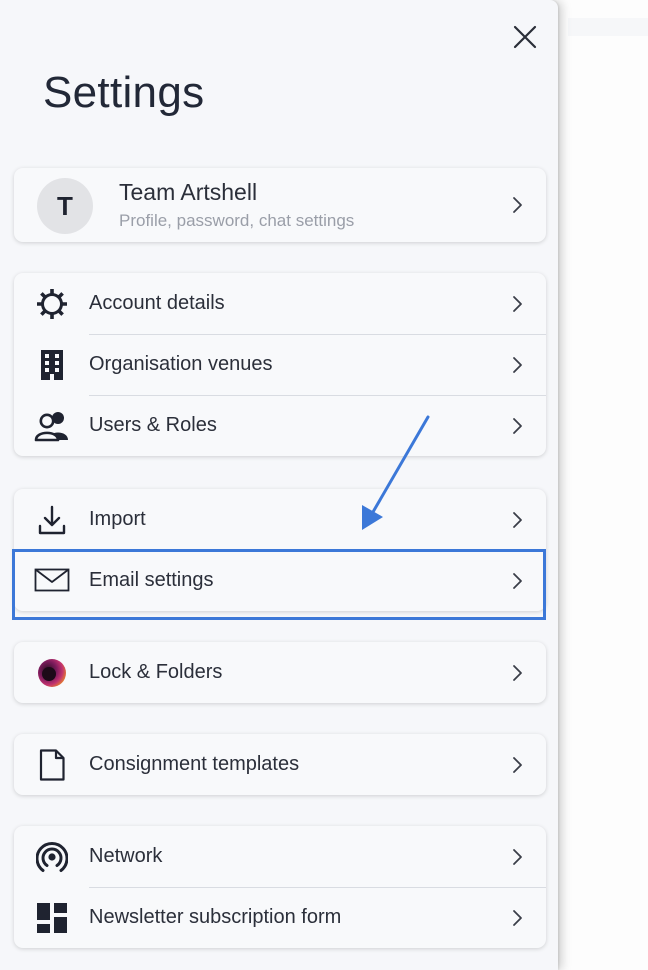  Describe the element at coordinates (280, 856) in the screenshot. I see `network-row: Network` at that location.